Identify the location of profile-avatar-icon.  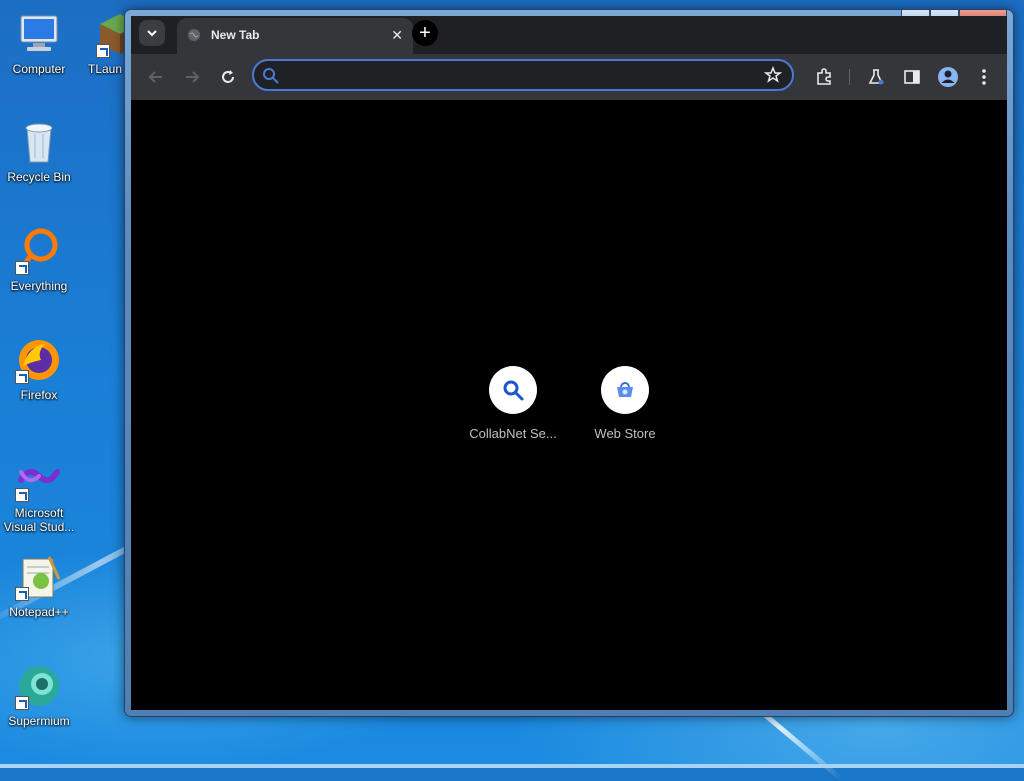
(948, 77).